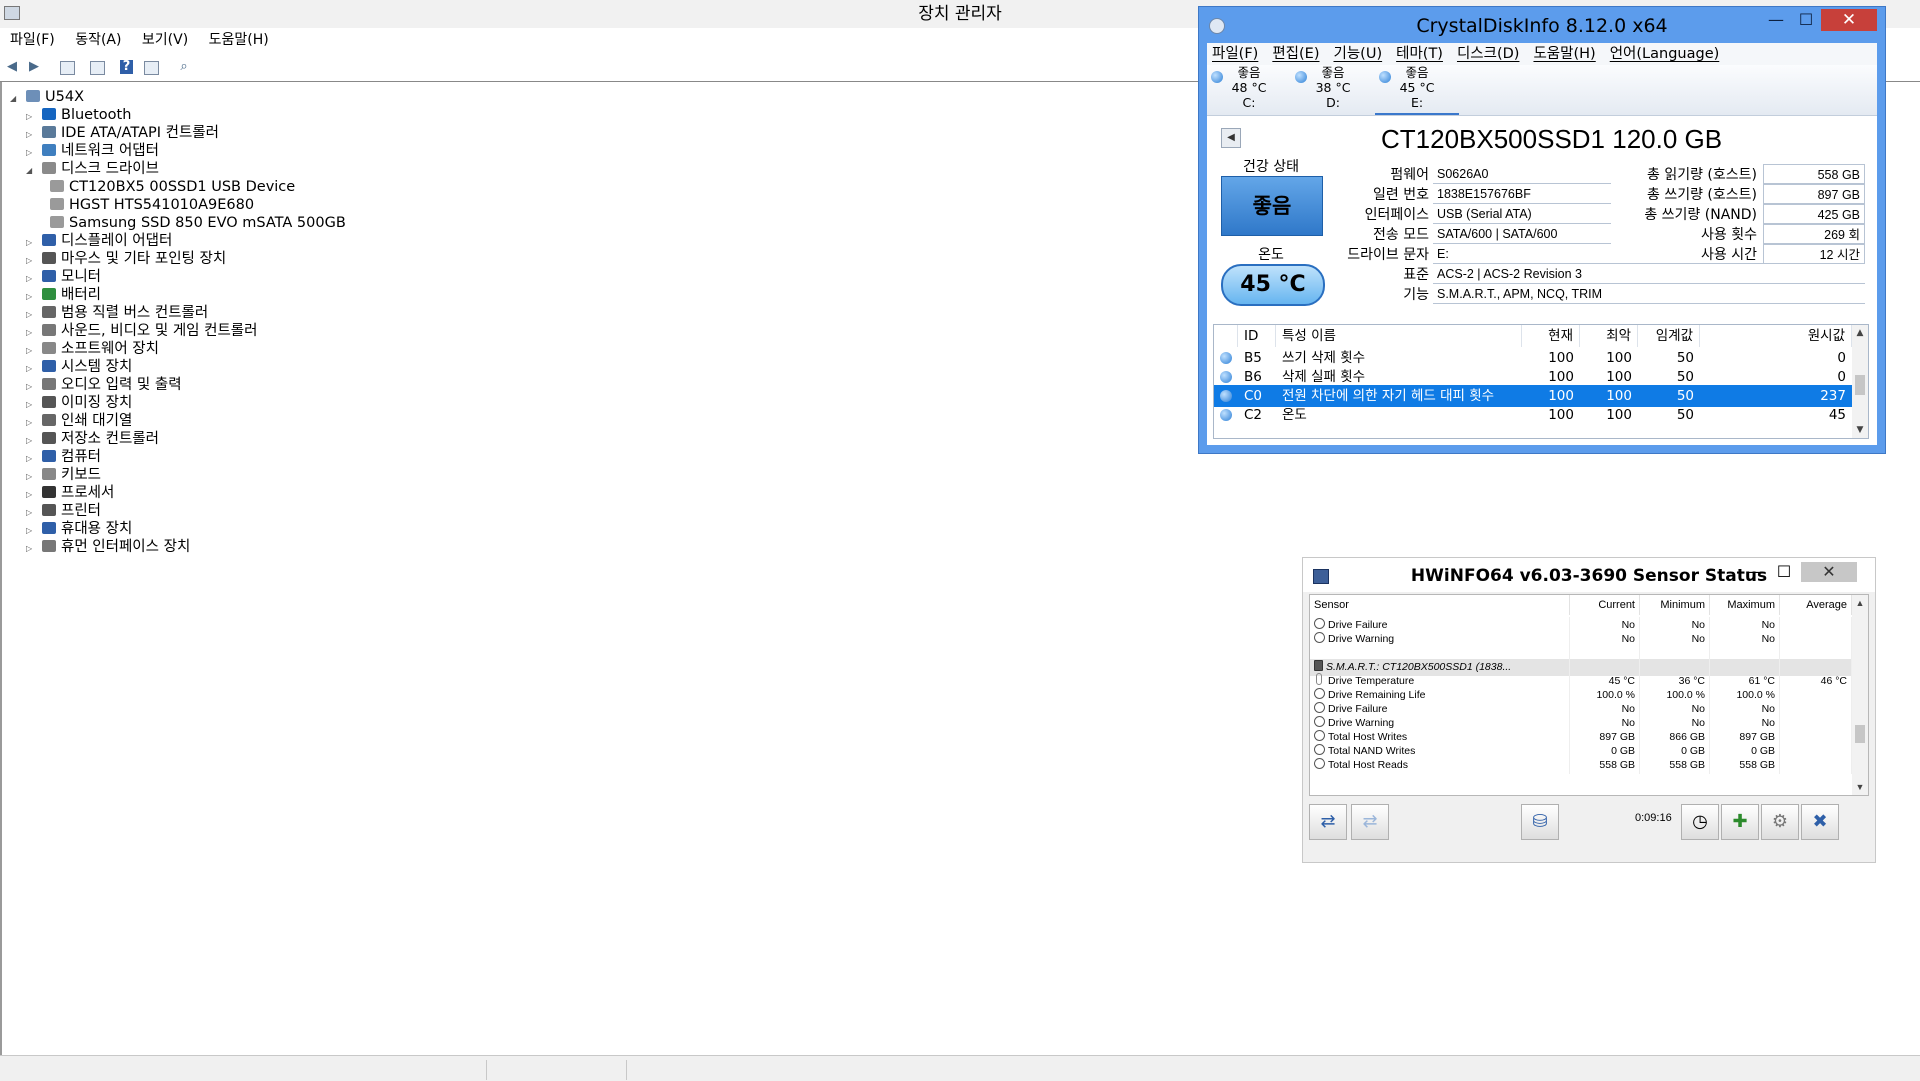 This screenshot has width=1920, height=1081. I want to click on power-on-count-value: 269 회, so click(1814, 234).